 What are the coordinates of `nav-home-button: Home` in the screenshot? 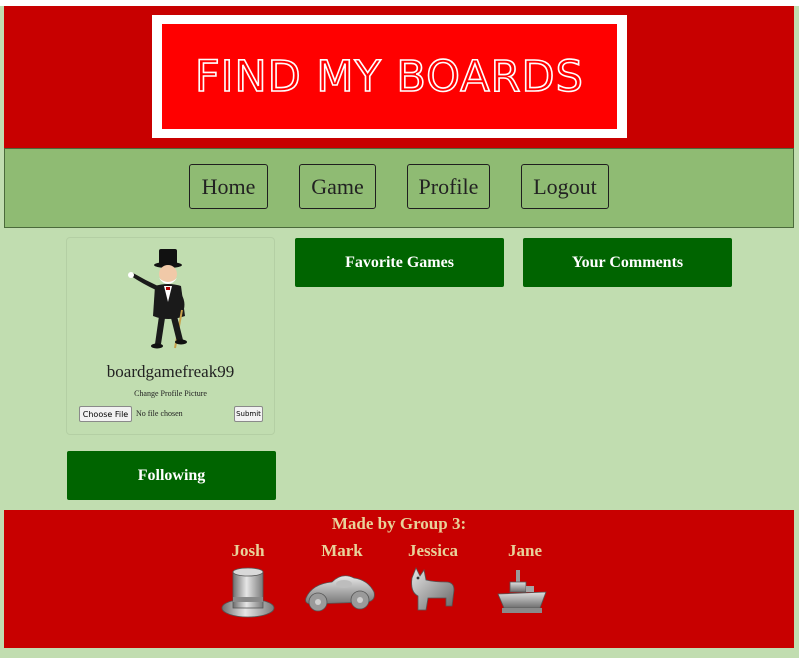 It's located at (228, 186).